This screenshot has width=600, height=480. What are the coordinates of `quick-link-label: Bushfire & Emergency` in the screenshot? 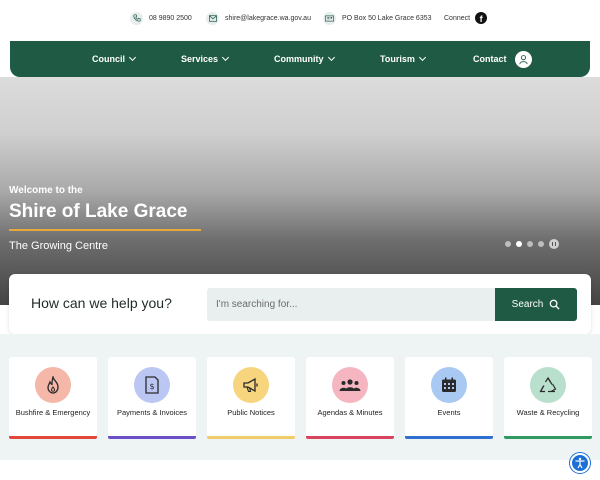 It's located at (53, 412).